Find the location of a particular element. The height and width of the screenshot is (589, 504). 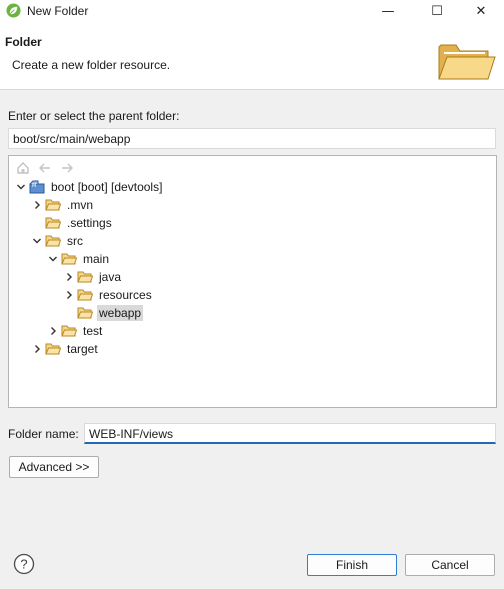

back-arrow-icon is located at coordinates (45, 168).